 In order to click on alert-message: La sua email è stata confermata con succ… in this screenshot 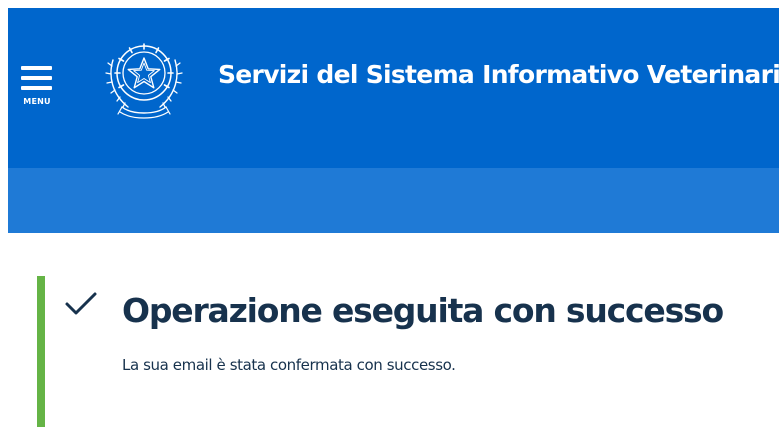, I will do `click(289, 365)`.